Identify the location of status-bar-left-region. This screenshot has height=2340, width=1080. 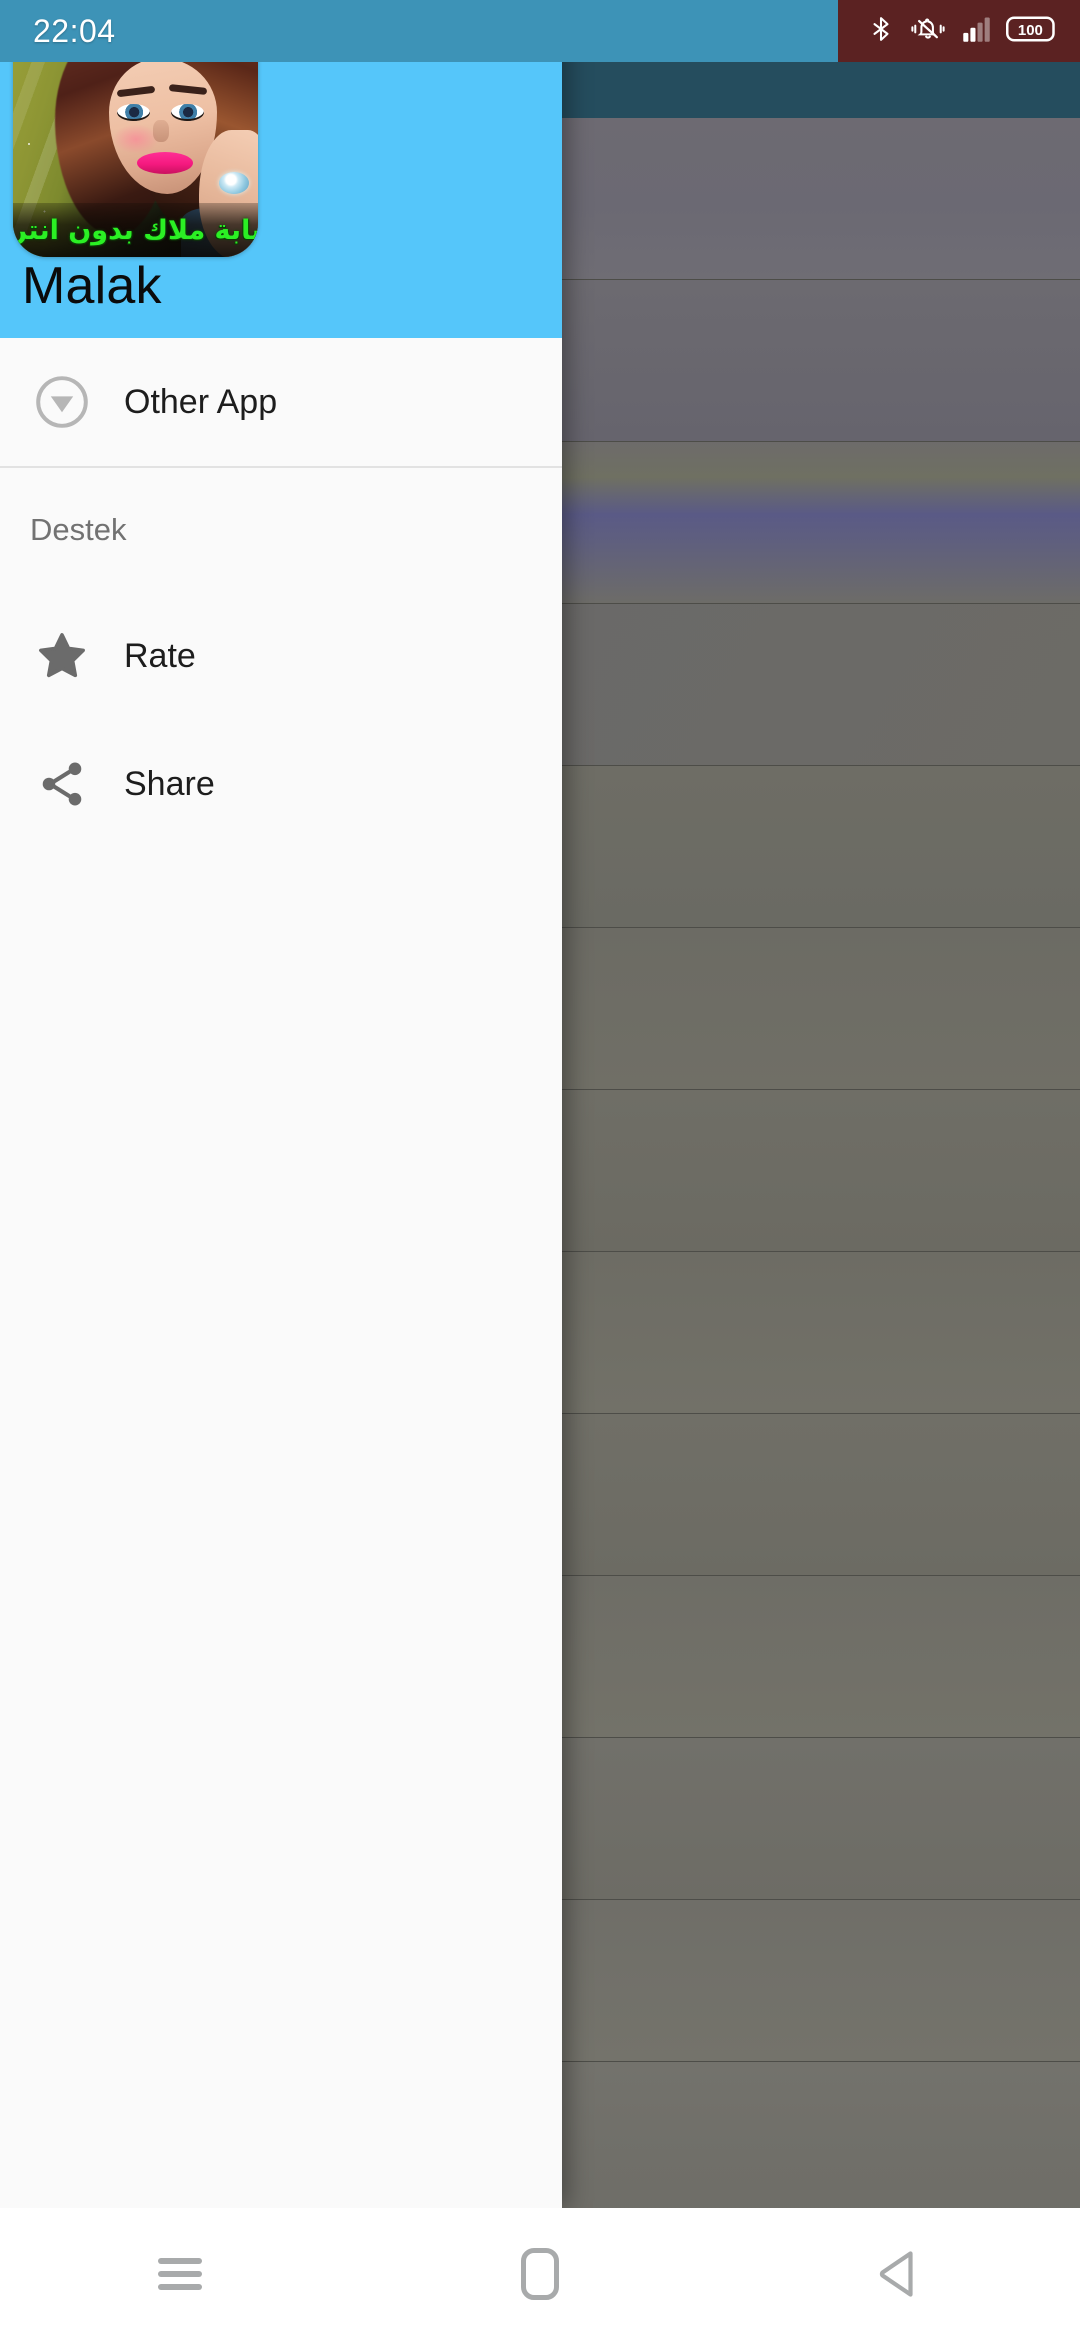
(419, 31).